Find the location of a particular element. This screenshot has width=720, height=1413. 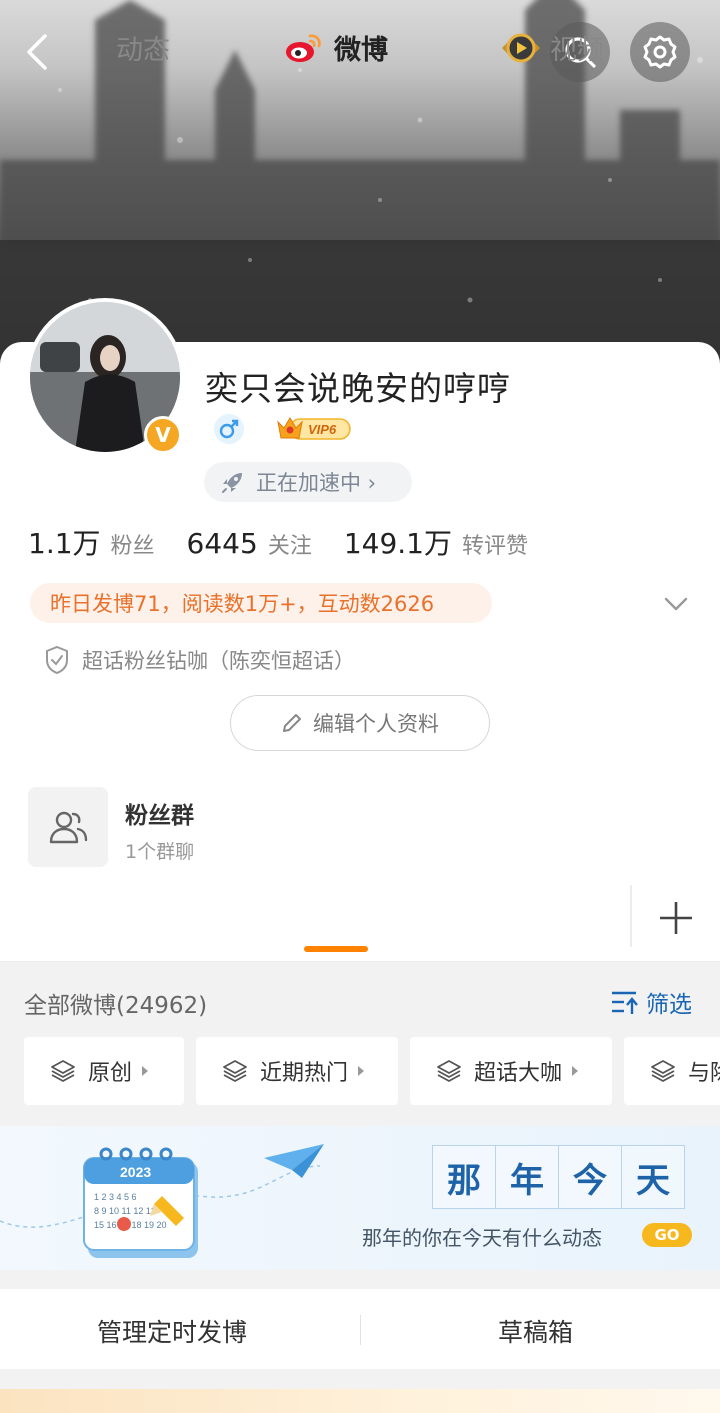

tab-video: 视频 is located at coordinates (552, 47).